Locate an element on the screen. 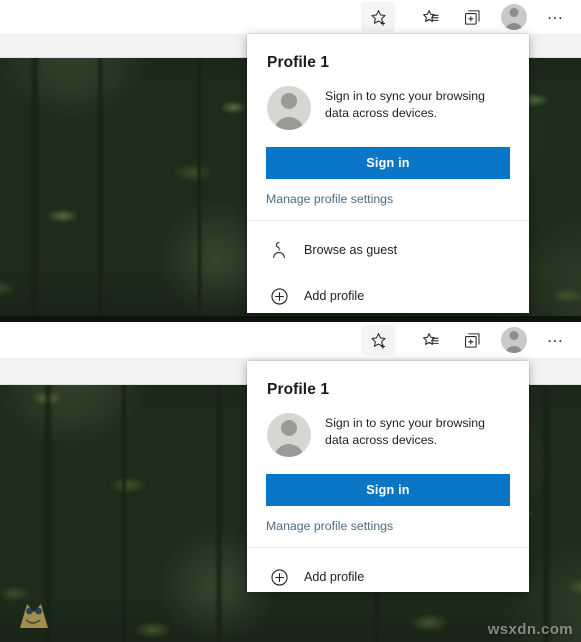 This screenshot has width=581, height=642. profile-avatar-button is located at coordinates (514, 17).